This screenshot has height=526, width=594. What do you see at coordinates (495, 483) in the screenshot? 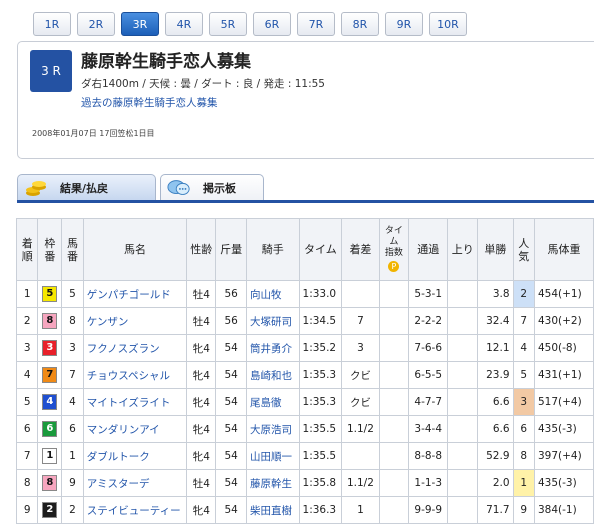
I see `odds-cell: 2.0` at bounding box center [495, 483].